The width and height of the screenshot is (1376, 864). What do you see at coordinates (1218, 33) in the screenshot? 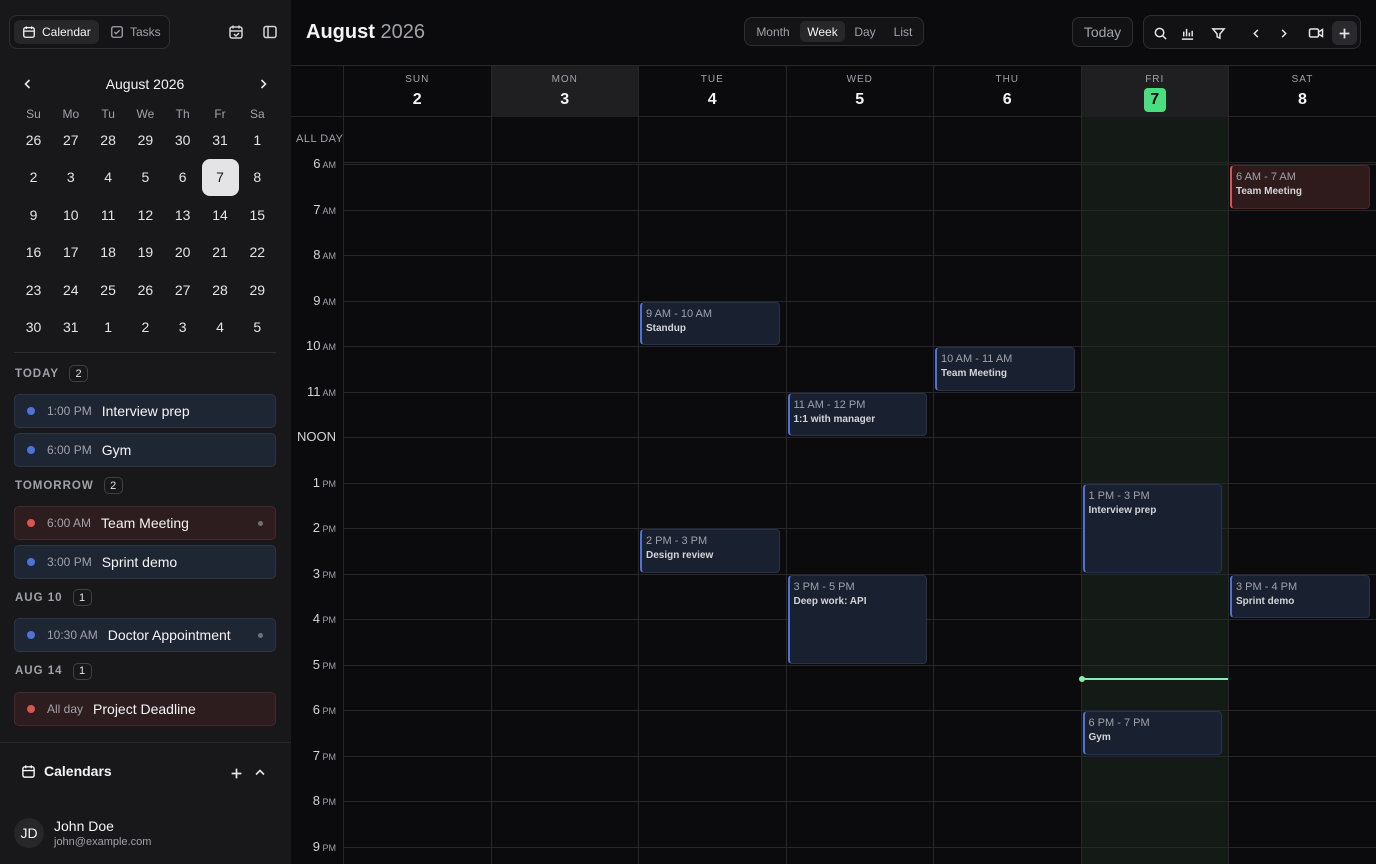
I see `filter-icon` at bounding box center [1218, 33].